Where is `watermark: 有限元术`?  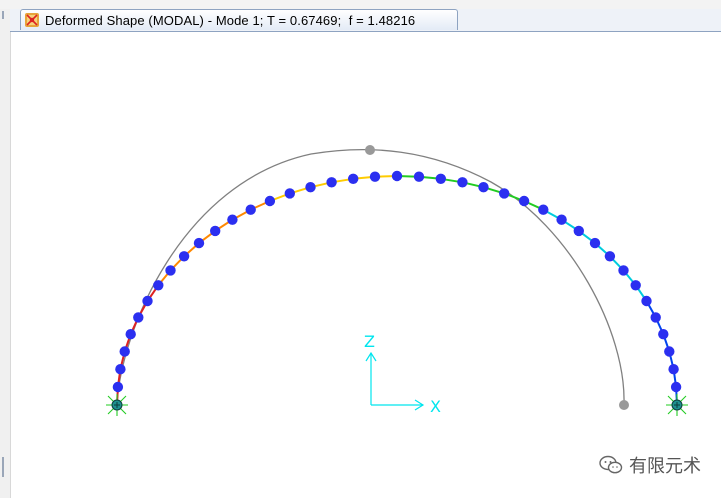
watermark: 有限元术 is located at coordinates (650, 465).